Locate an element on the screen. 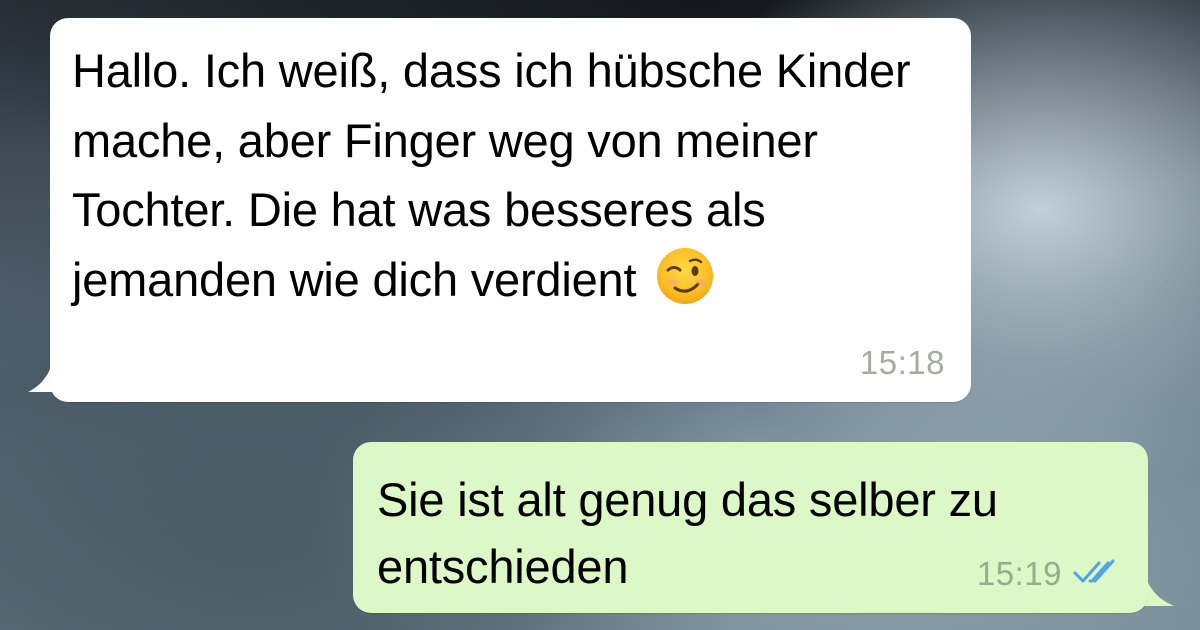 This screenshot has width=1200, height=630. winking-face-emoji-icon is located at coordinates (685, 275).